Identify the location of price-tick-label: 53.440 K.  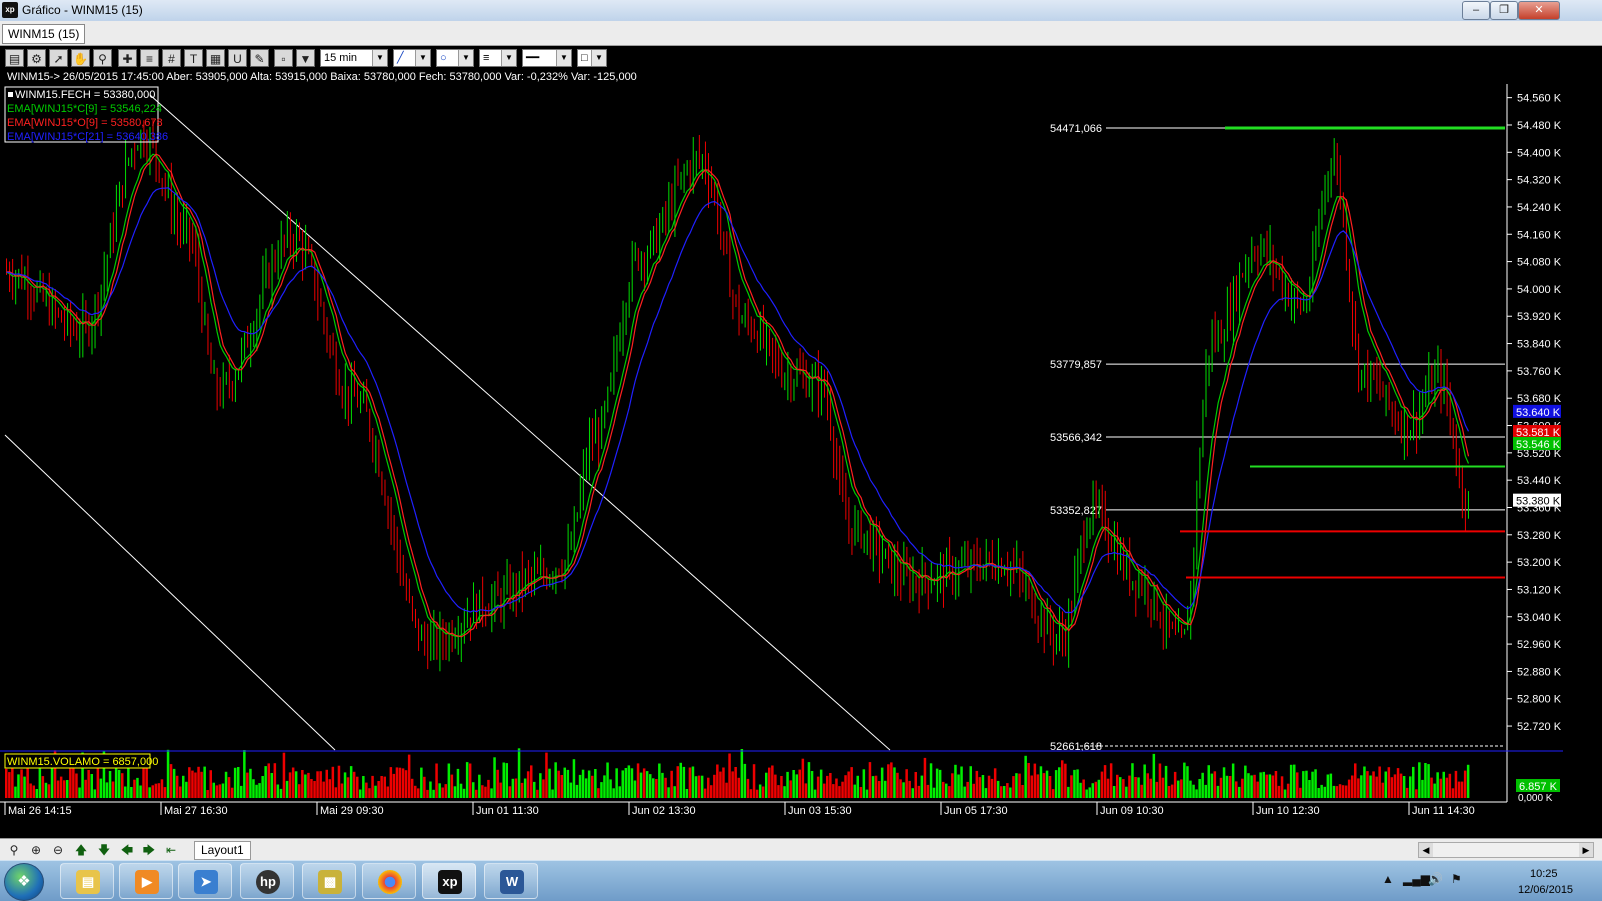
(1539, 481).